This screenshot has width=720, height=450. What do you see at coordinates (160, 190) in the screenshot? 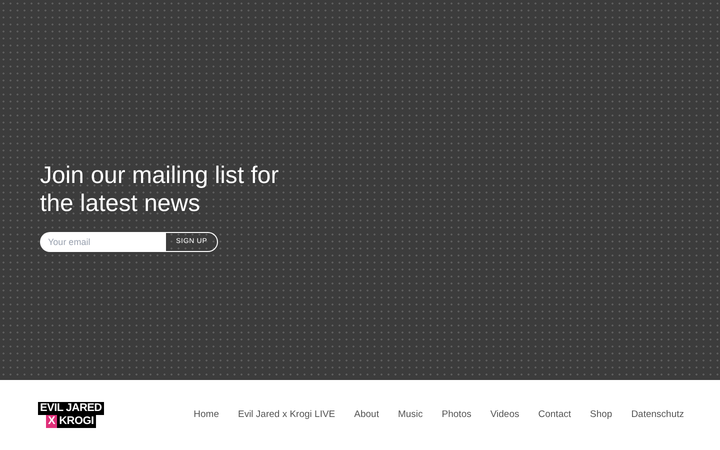
I see `mailing-list-heading: Join our mailing list for the latest news` at bounding box center [160, 190].